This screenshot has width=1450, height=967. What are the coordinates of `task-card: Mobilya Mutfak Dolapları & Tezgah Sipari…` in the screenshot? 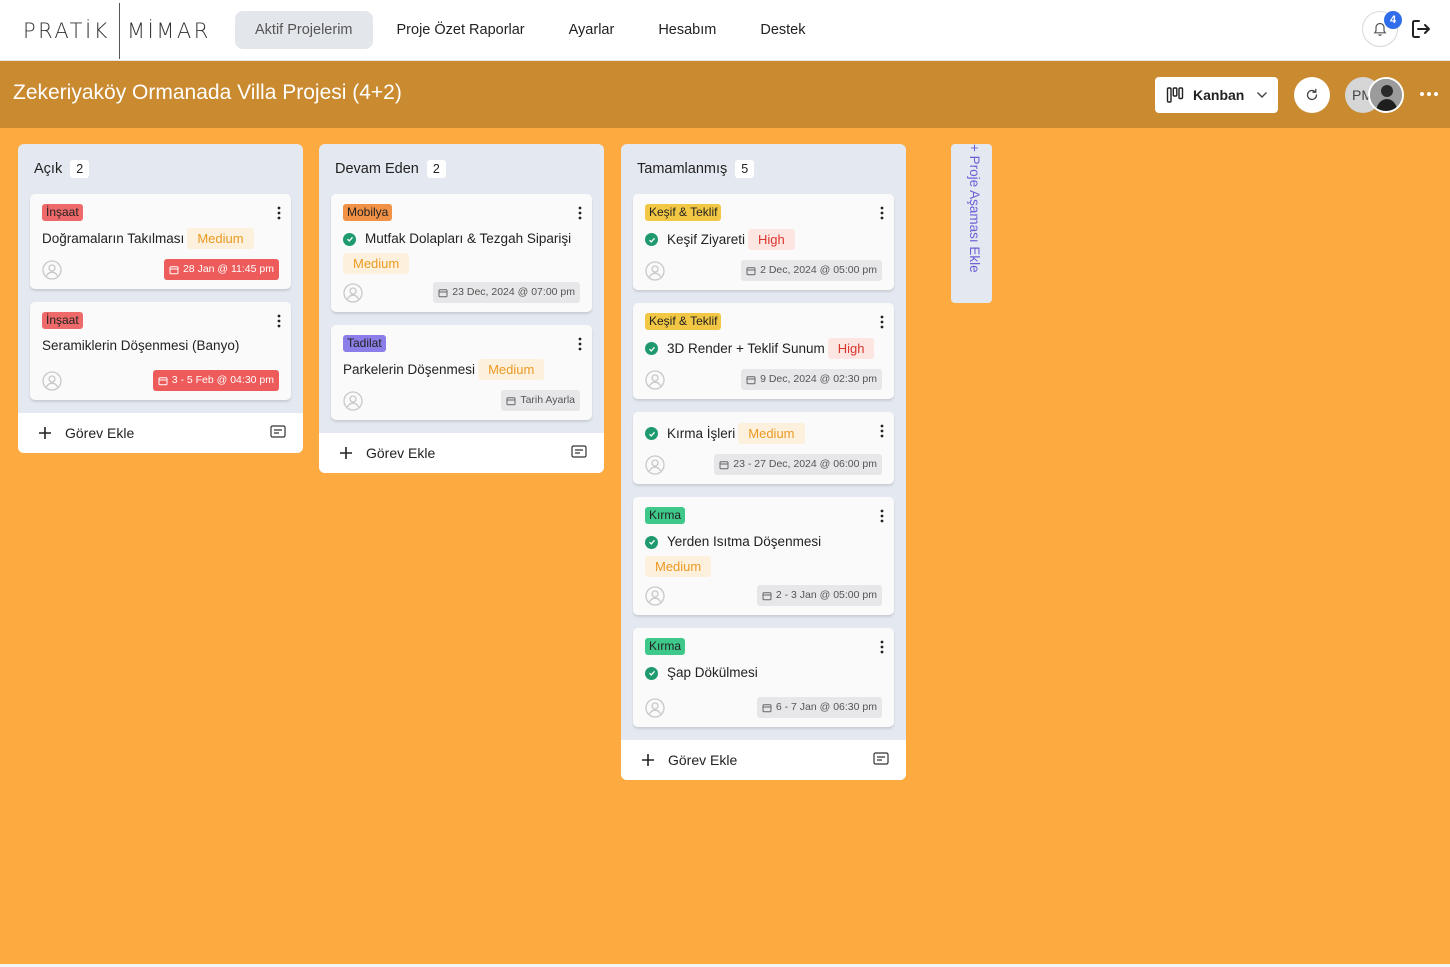 It's located at (461, 253).